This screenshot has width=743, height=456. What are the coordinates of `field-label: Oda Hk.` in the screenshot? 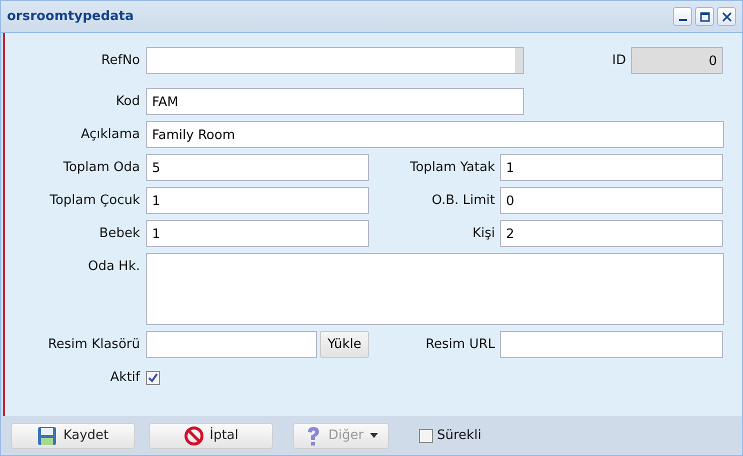 It's located at (113, 266).